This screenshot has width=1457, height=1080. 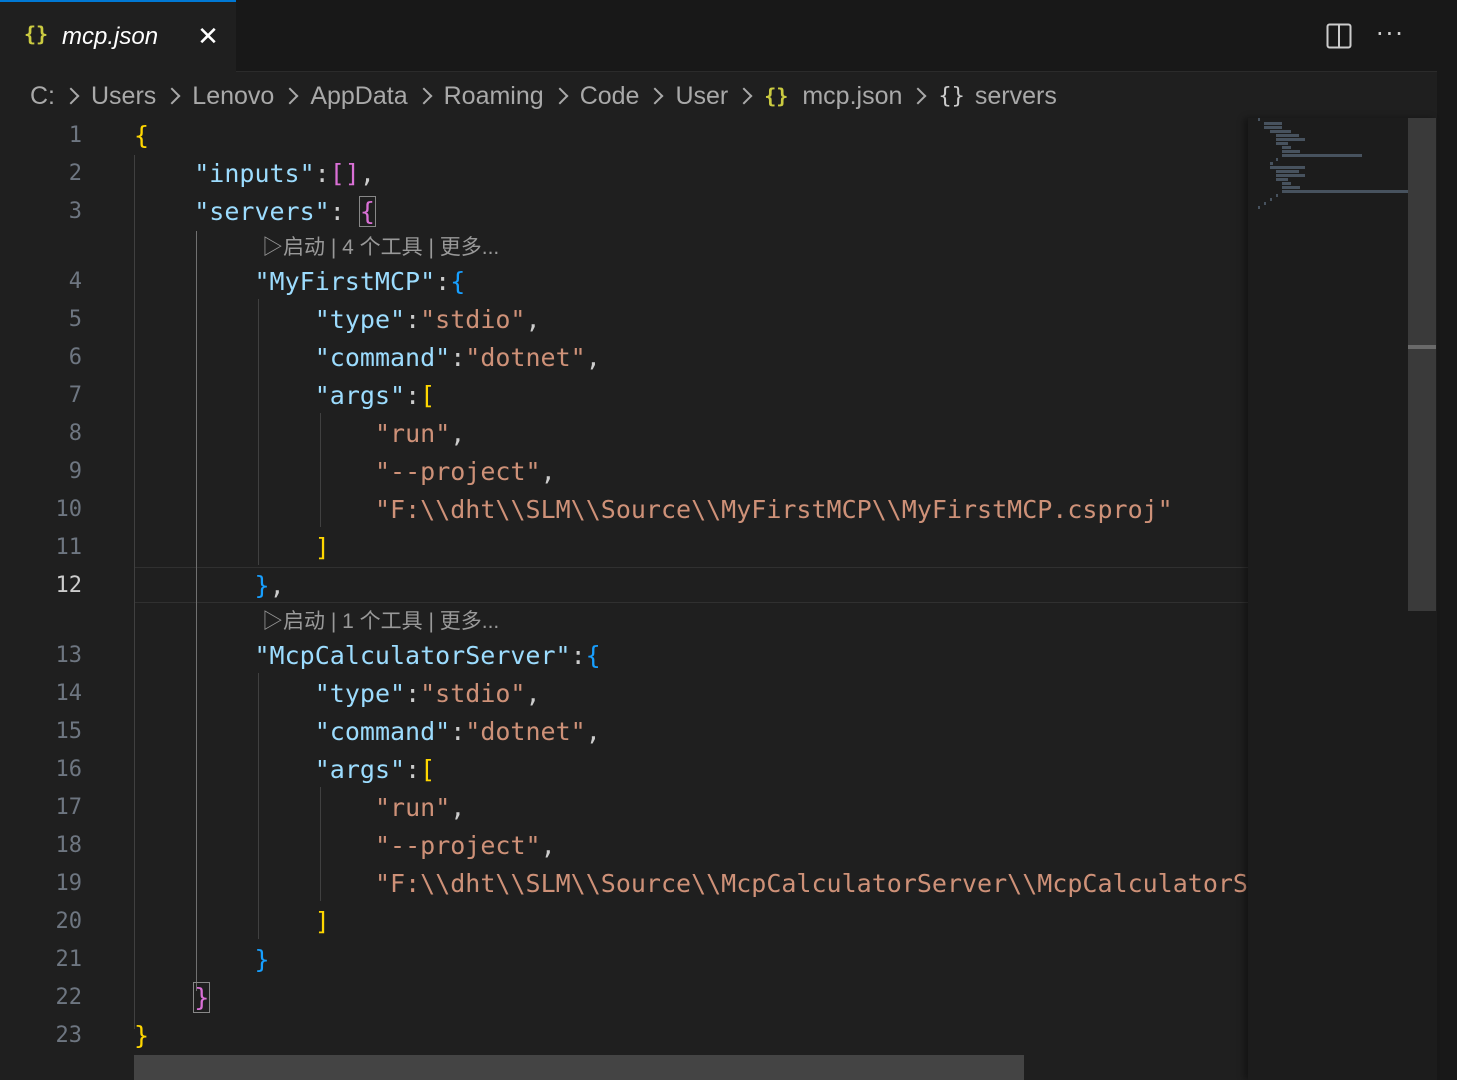 What do you see at coordinates (494, 96) in the screenshot?
I see `breadcrumb-item-roaming: Roaming` at bounding box center [494, 96].